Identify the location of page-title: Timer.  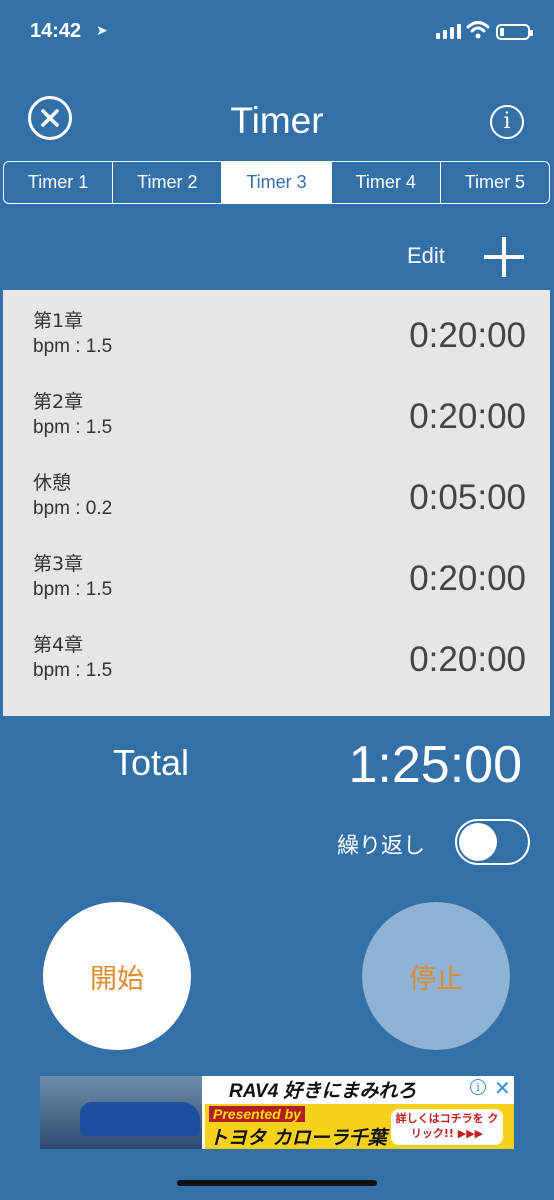
(277, 120).